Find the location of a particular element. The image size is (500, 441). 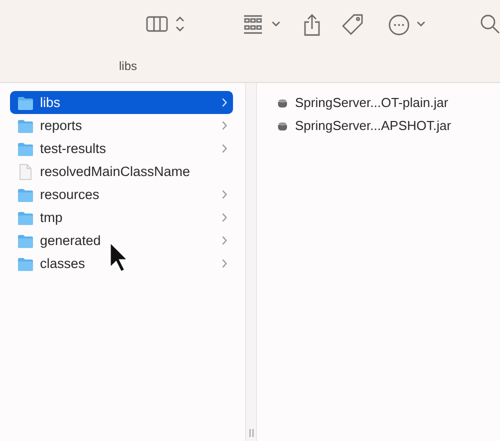

search-icon is located at coordinates (490, 24).